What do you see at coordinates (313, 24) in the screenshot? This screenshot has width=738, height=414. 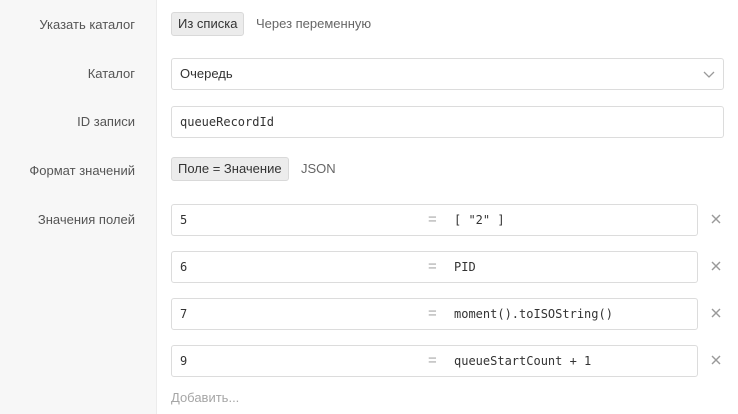 I see `catalog-source-variable-button: Через переменную` at bounding box center [313, 24].